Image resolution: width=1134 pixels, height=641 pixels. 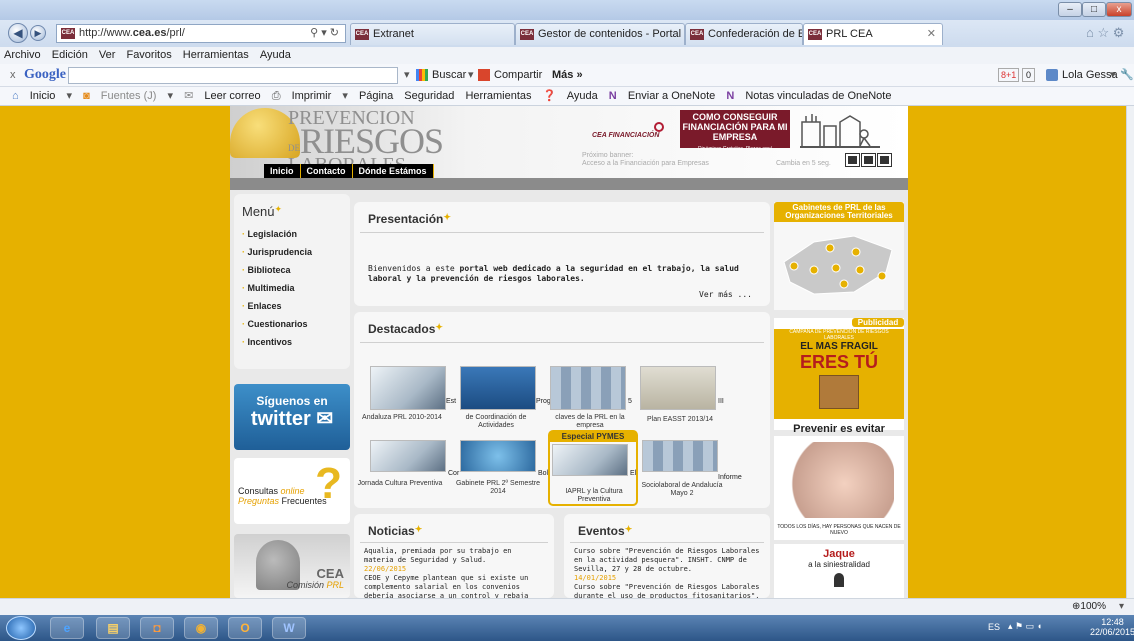 I want to click on taskbar-ie-icon: e, so click(x=67, y=628).